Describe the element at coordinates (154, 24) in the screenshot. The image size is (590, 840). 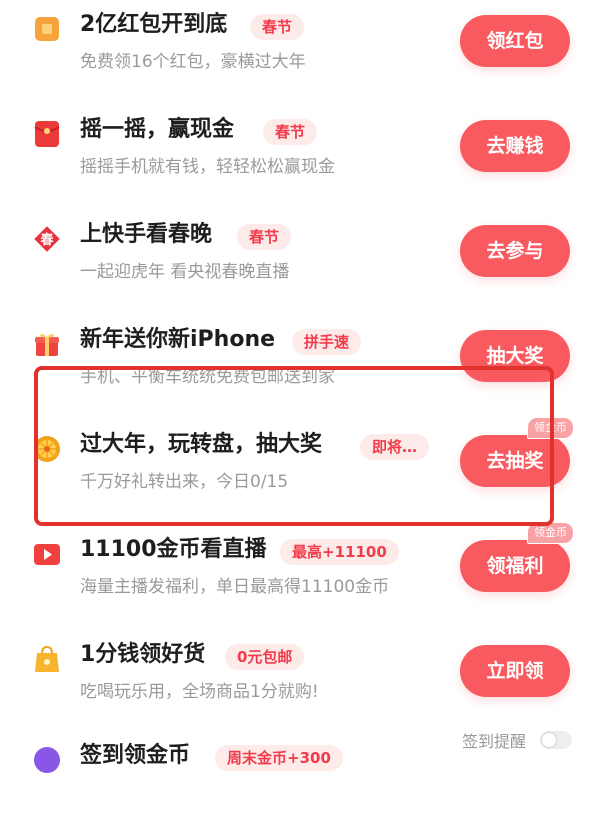
I see `task-title: 2亿红包开到底` at that location.